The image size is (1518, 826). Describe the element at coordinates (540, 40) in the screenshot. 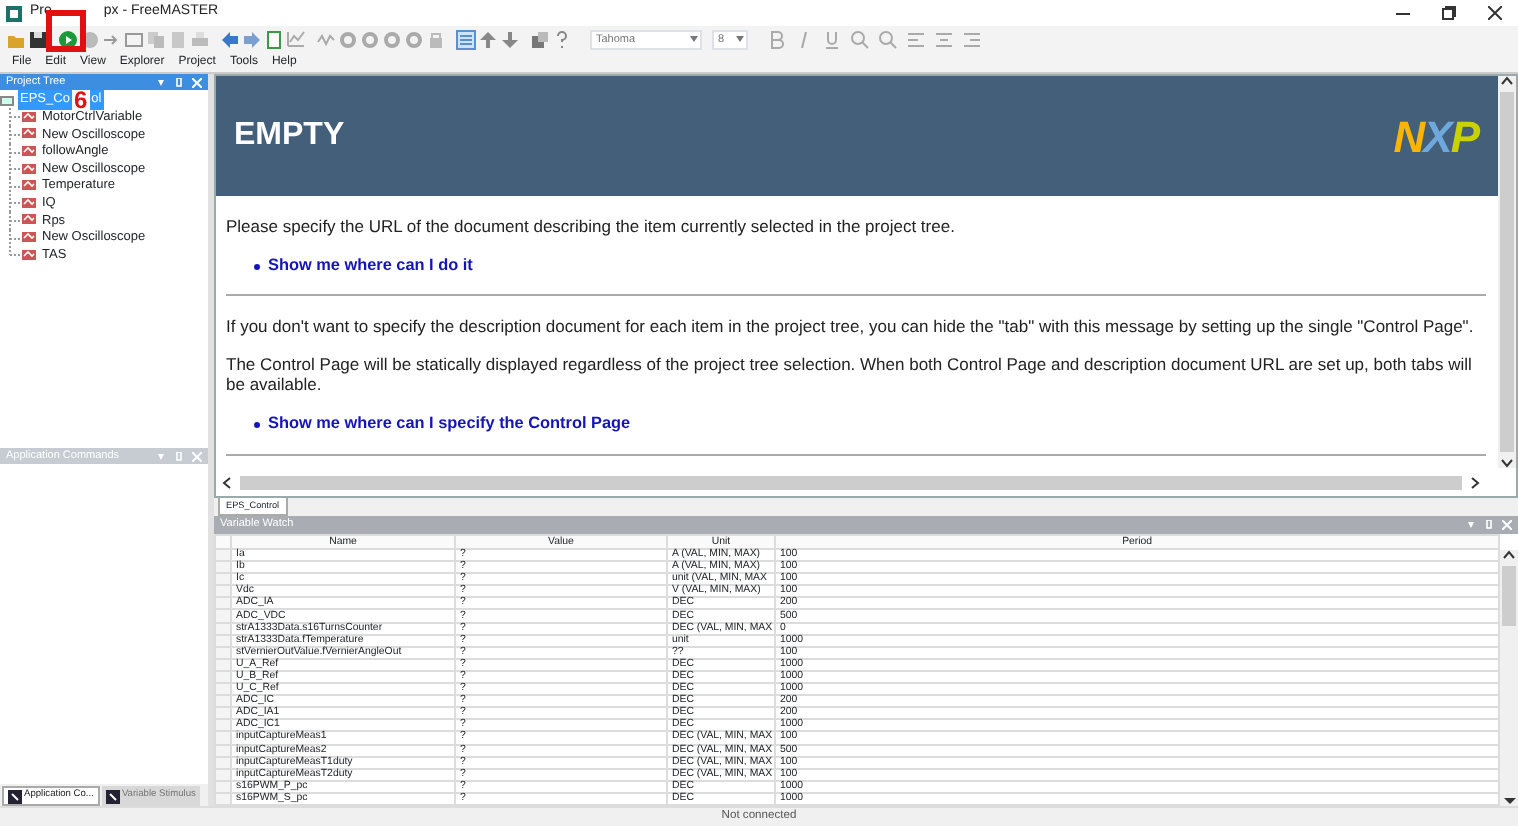

I see `properties-icon` at that location.